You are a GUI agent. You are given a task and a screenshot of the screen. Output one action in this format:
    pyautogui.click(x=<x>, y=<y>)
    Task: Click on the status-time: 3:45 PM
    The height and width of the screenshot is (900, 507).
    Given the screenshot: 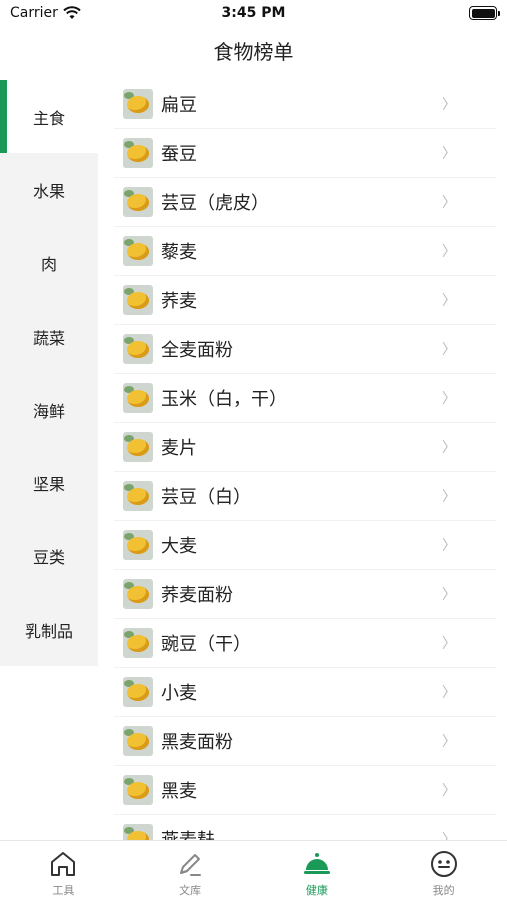 What is the action you would take?
    pyautogui.click(x=253, y=13)
    